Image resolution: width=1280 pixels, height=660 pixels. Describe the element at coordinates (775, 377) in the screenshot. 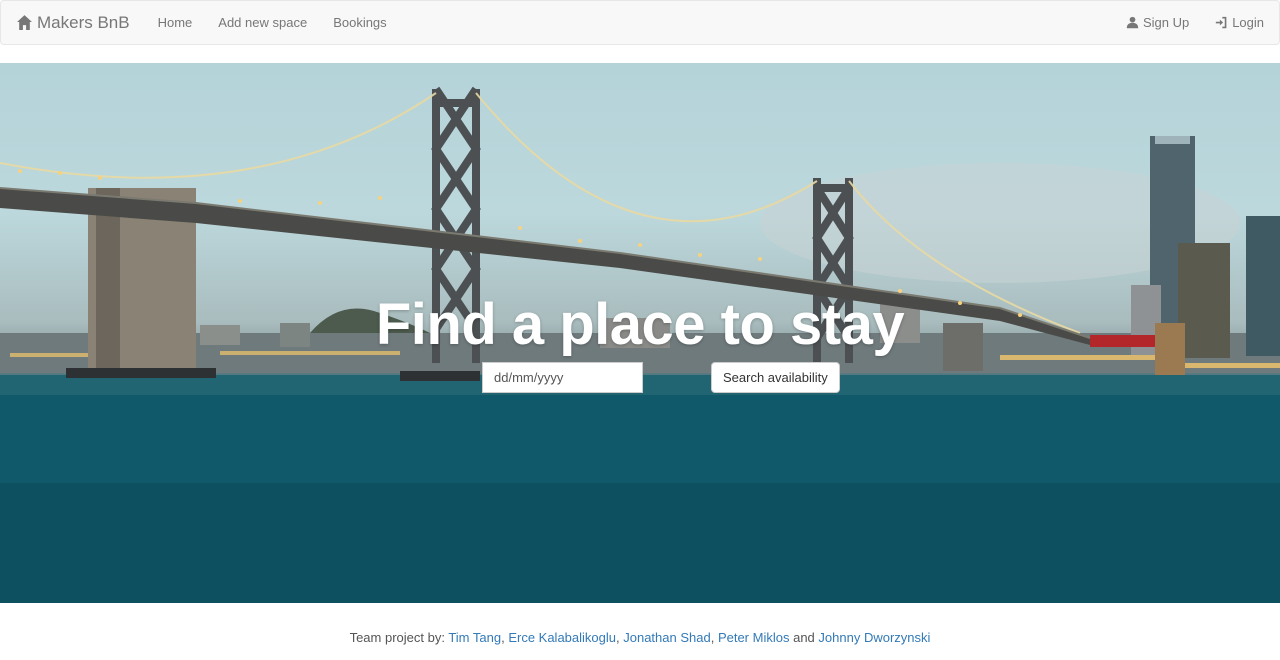

I see `search-availability-button: Search availability` at that location.